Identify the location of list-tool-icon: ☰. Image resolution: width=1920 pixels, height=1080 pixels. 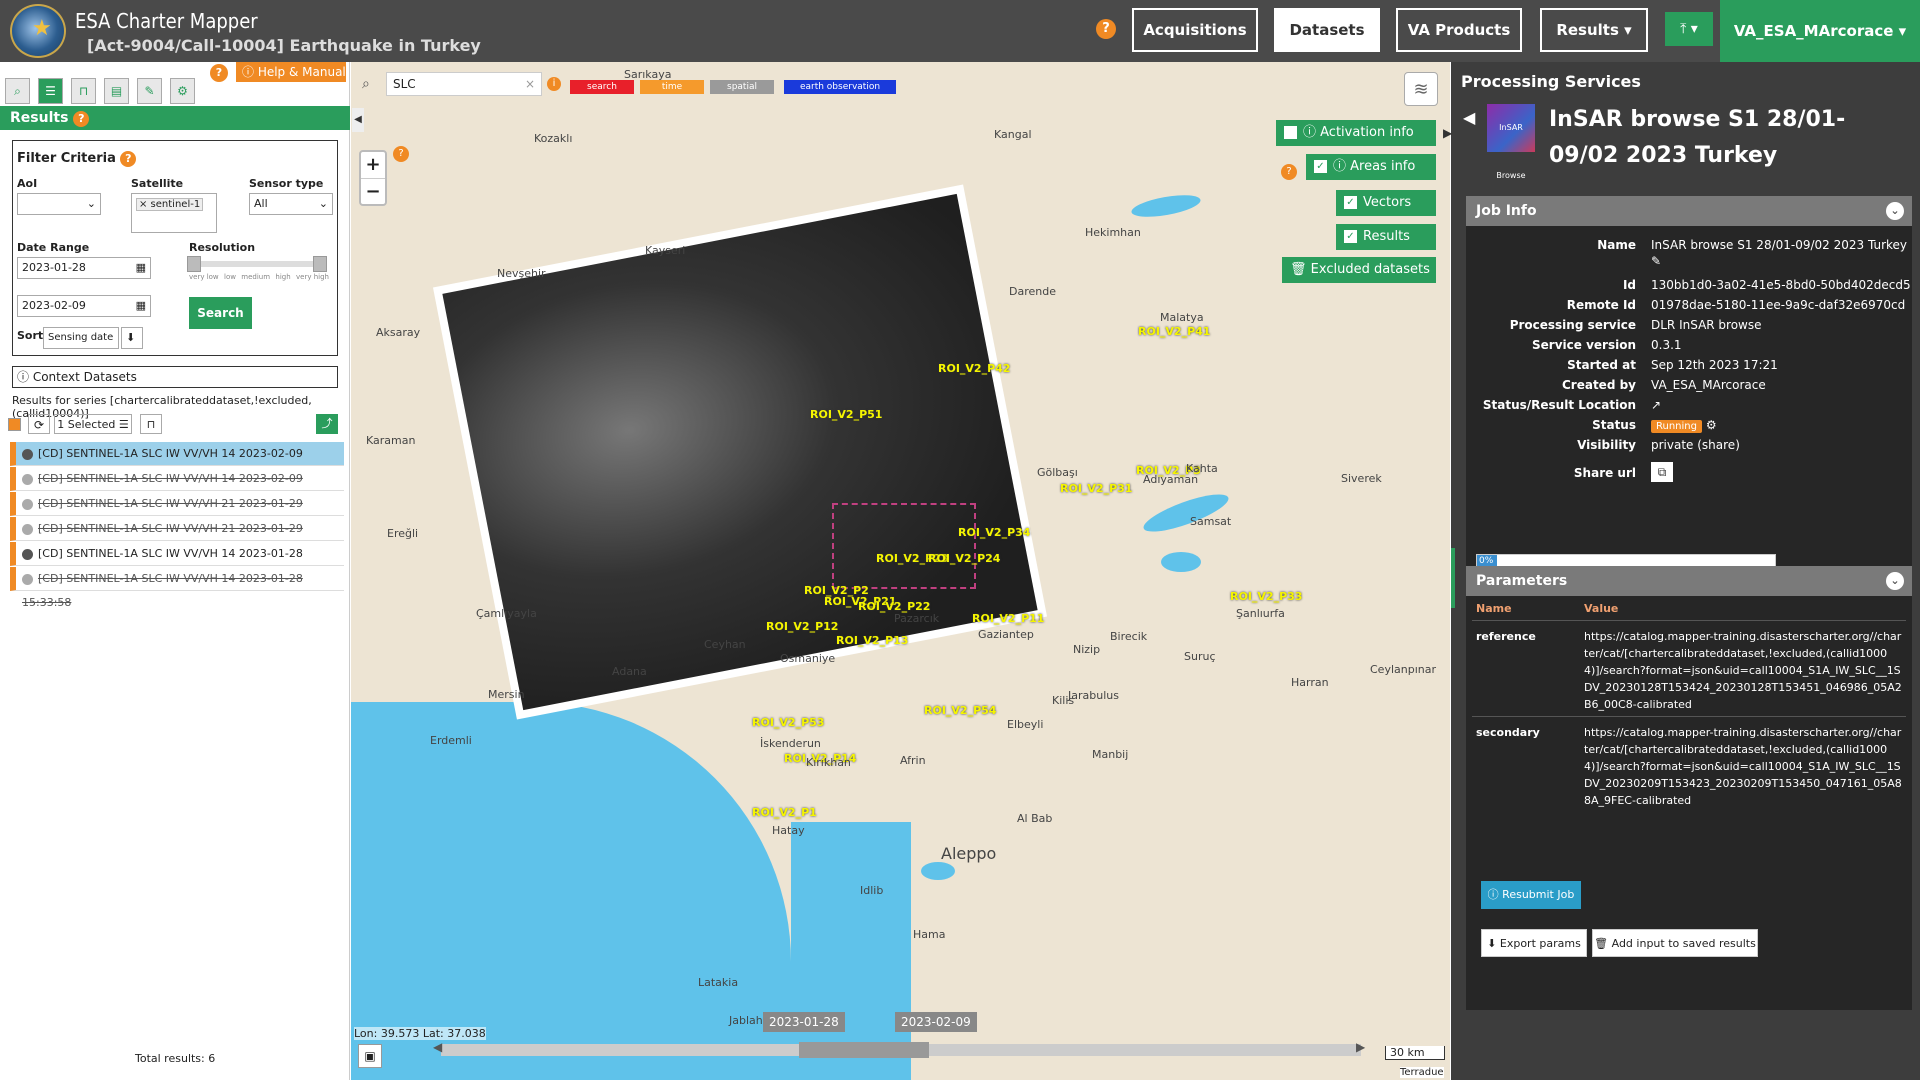
(50, 91).